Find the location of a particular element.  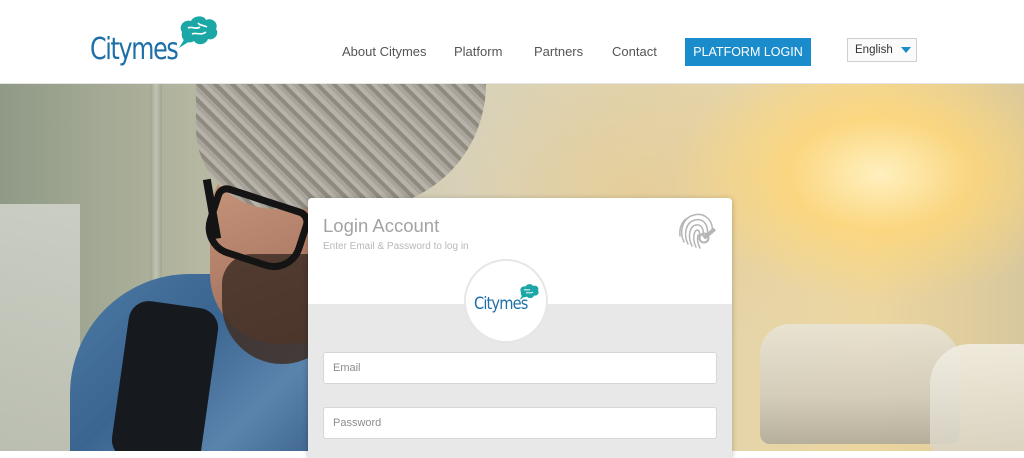

nav-about: About Citymes is located at coordinates (384, 51).